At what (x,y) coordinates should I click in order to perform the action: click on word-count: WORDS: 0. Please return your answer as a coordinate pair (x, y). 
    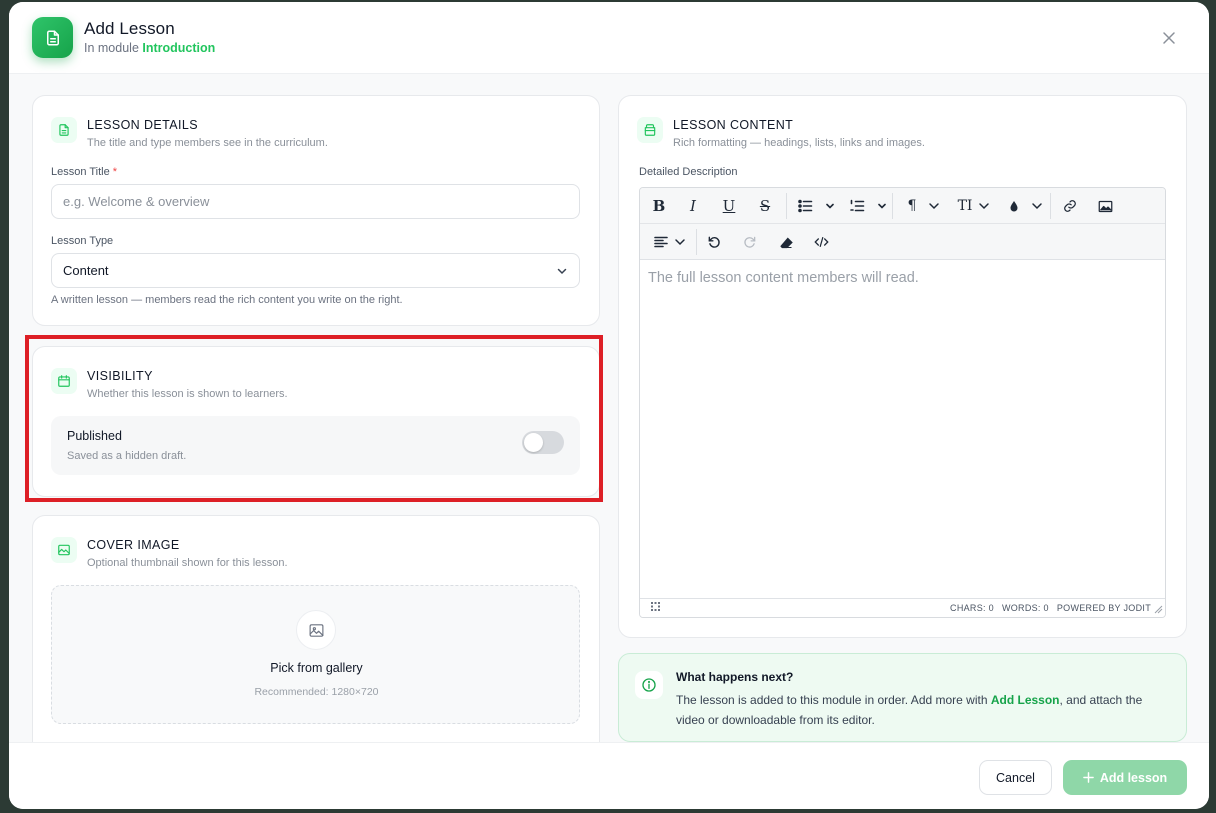
    Looking at the image, I should click on (1025, 608).